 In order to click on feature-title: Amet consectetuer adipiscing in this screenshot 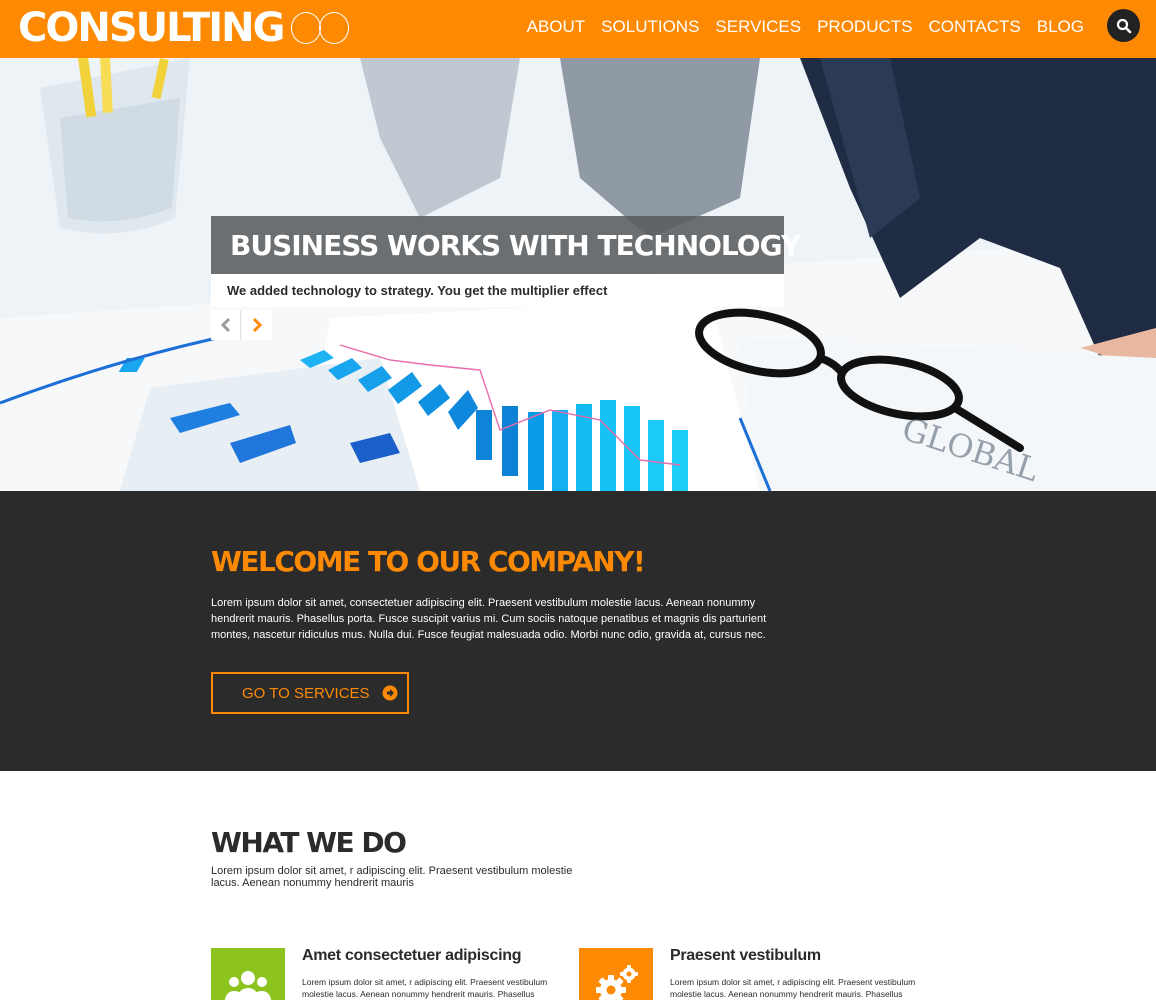, I will do `click(412, 955)`.